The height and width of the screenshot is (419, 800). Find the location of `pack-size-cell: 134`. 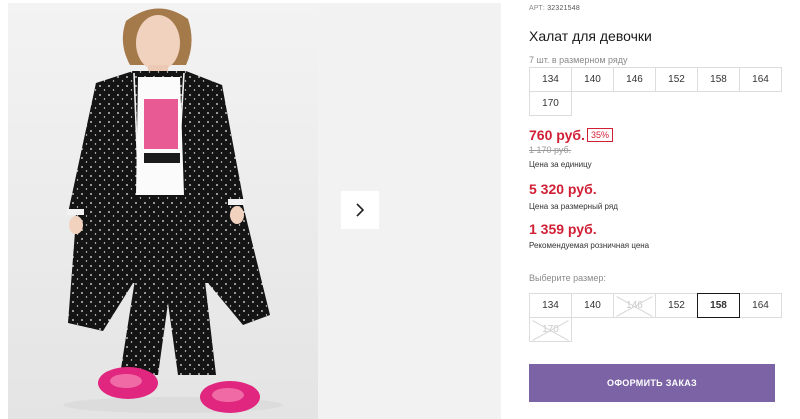

pack-size-cell: 134 is located at coordinates (550, 79).